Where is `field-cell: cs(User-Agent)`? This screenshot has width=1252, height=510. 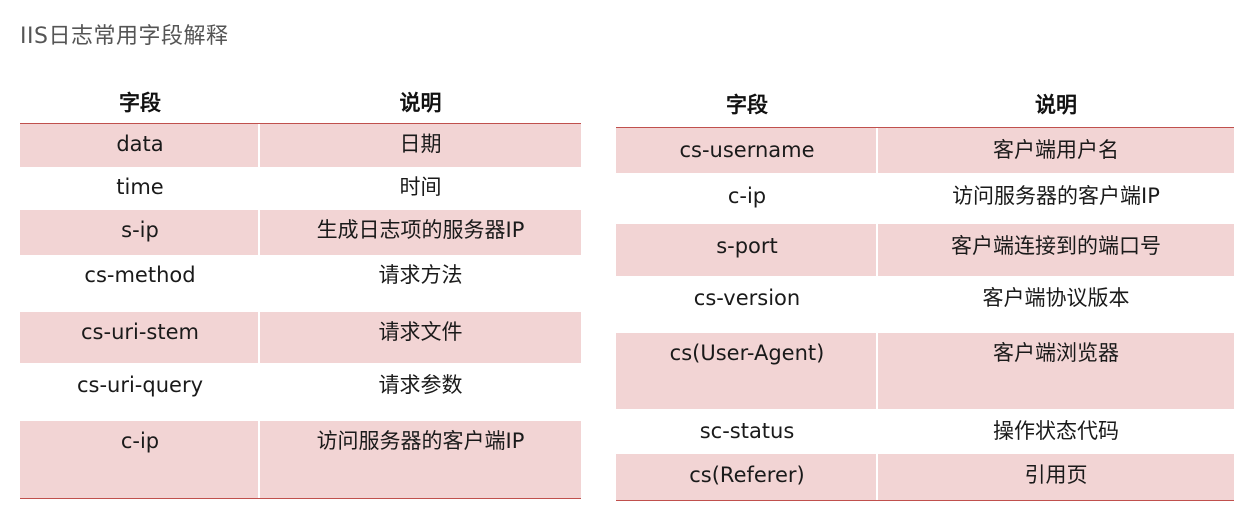 field-cell: cs(User-Agent) is located at coordinates (747, 353).